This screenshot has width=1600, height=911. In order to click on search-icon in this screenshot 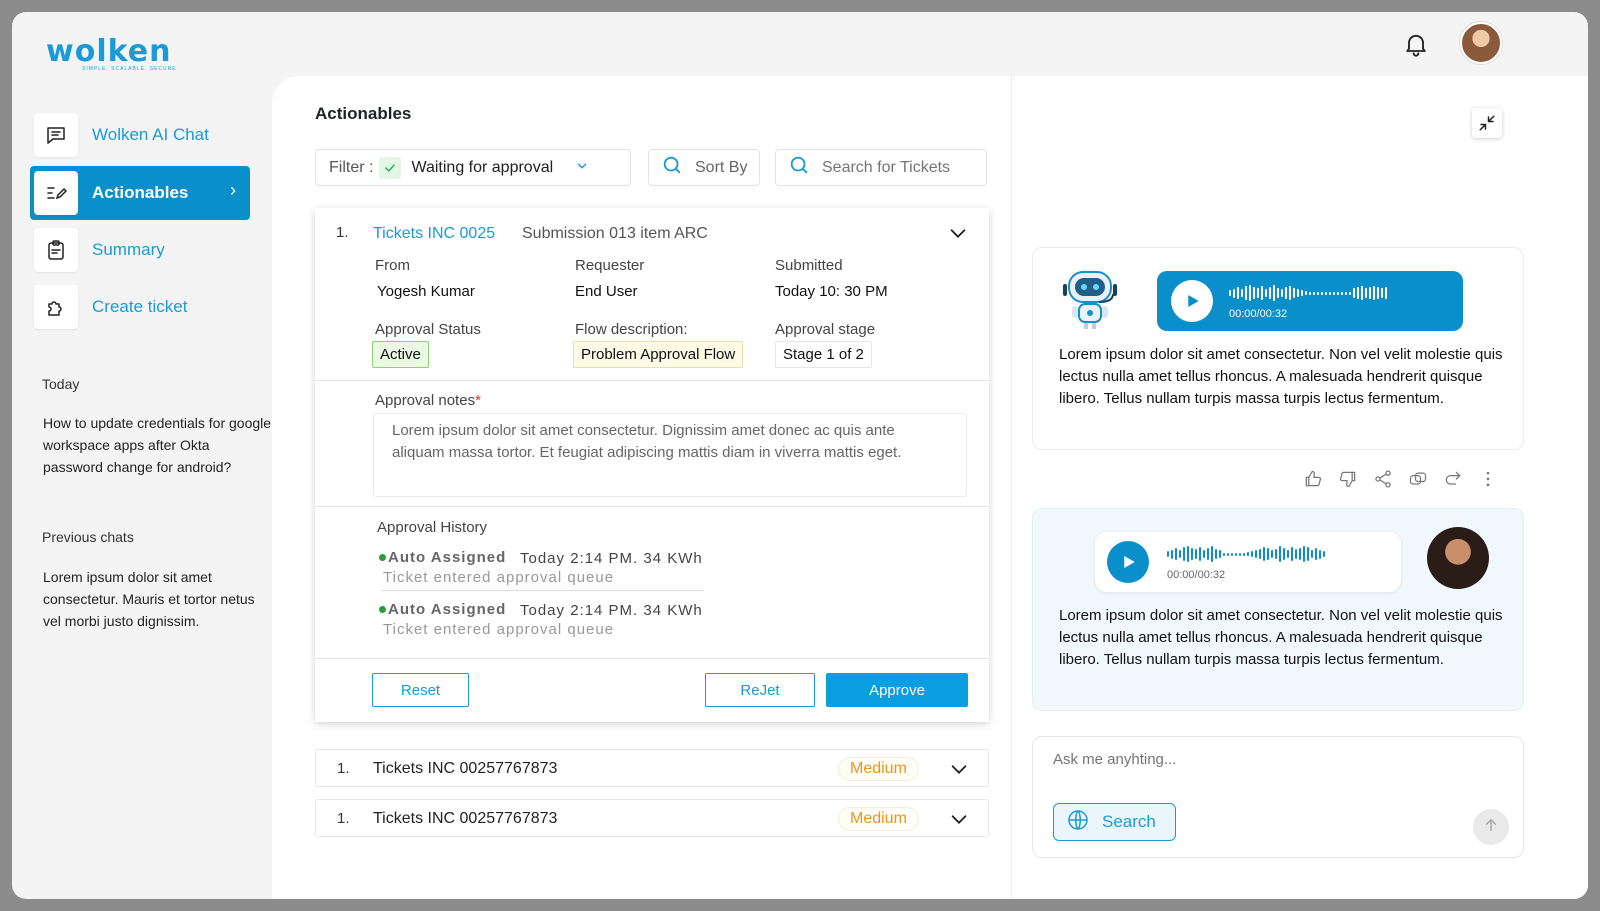, I will do `click(799, 167)`.